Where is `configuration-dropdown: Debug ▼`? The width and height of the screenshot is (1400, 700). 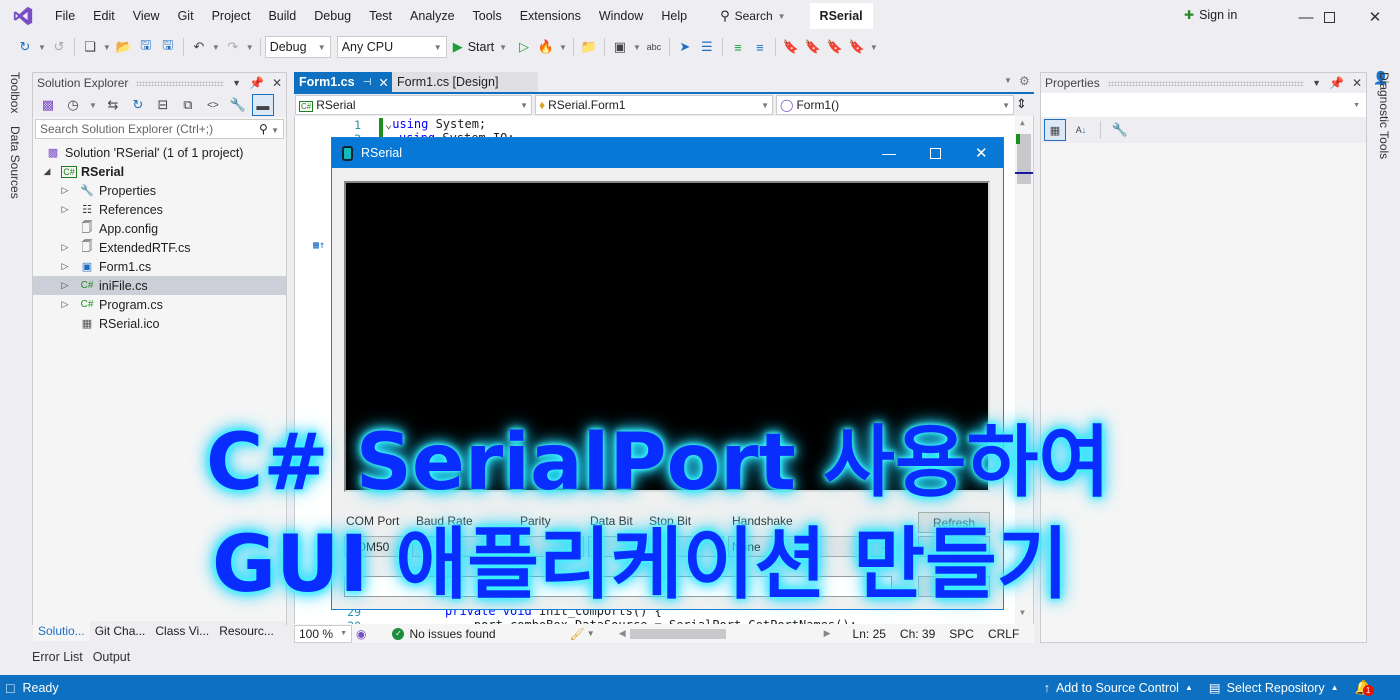 configuration-dropdown: Debug ▼ is located at coordinates (297, 47).